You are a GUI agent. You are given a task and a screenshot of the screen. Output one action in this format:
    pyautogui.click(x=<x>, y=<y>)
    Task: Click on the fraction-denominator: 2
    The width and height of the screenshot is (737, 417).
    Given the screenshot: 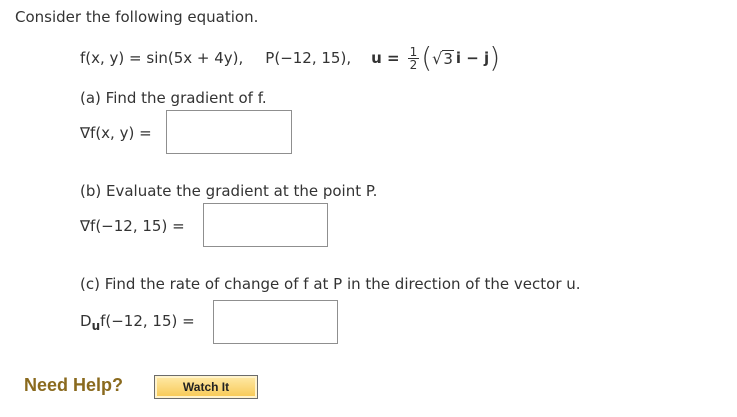 What is the action you would take?
    pyautogui.click(x=413, y=64)
    